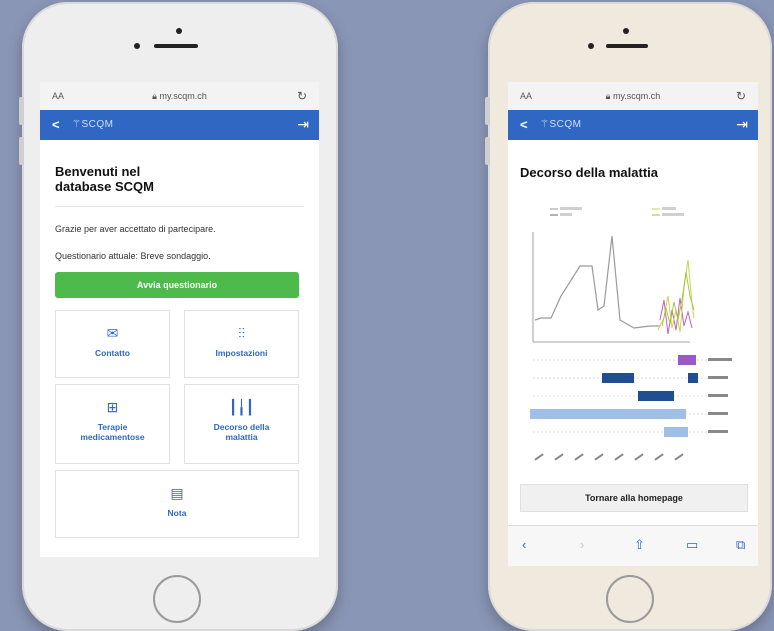 The width and height of the screenshot is (774, 631). What do you see at coordinates (241, 407) in the screenshot?
I see `bar-chart-icon: ┃╽┃` at bounding box center [241, 407].